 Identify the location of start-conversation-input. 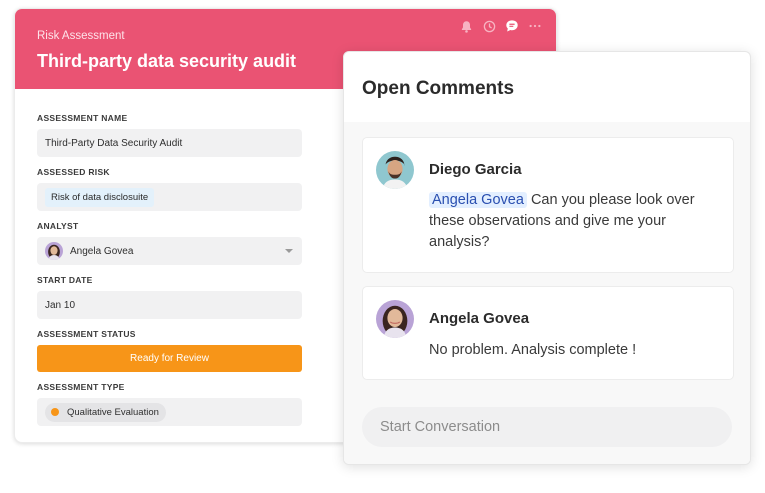
(547, 427).